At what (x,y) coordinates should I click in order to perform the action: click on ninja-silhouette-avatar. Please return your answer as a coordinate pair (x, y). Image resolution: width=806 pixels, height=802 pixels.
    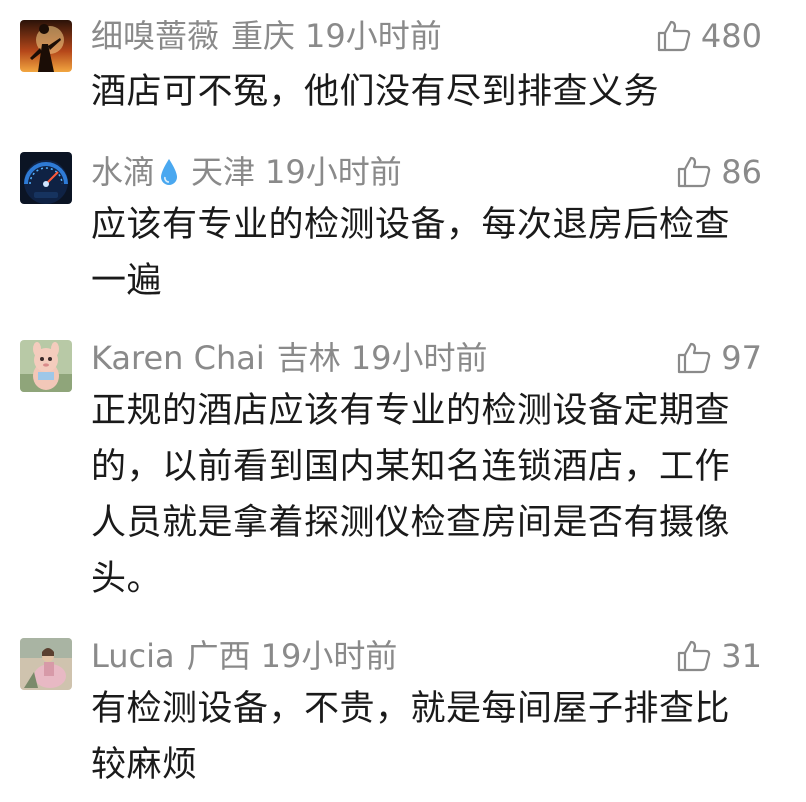
    Looking at the image, I should click on (46, 46).